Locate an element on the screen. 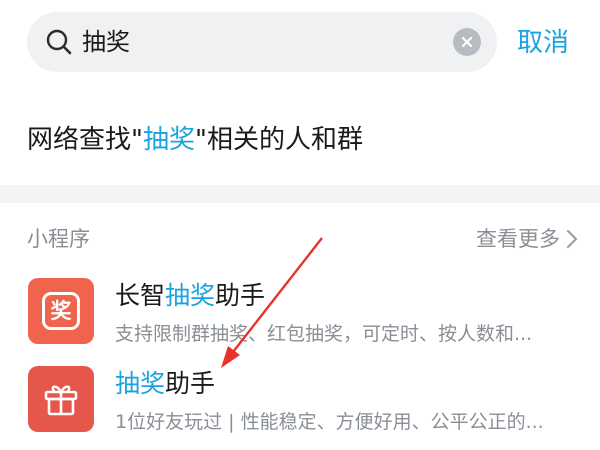 This screenshot has width=600, height=450. see-more-link: 查看更多 is located at coordinates (527, 239).